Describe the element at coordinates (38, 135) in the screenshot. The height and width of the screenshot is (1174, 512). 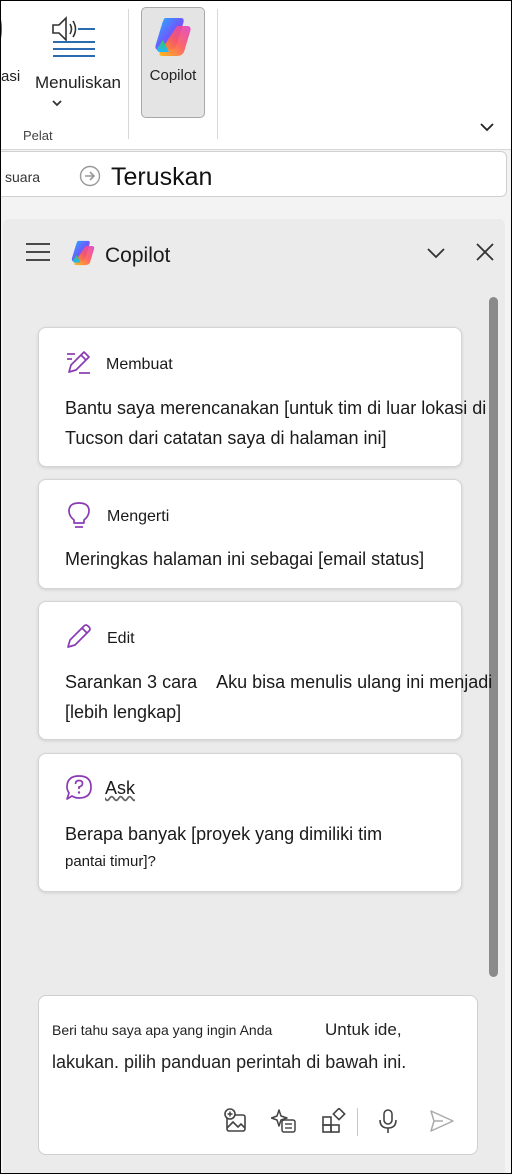
I see `ribbon-group-label: Pelat` at that location.